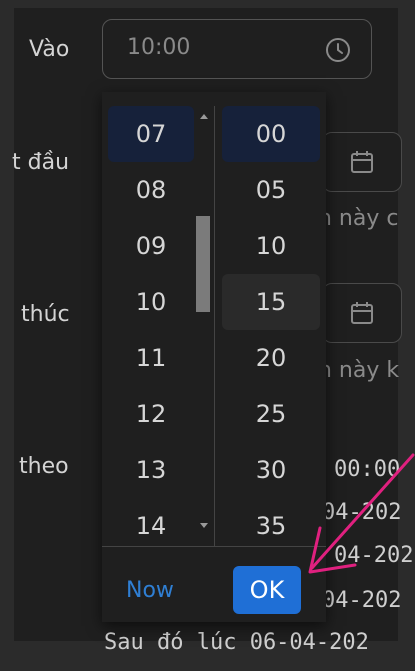 This screenshot has height=671, width=415. I want to click on minute-option: 15, so click(271, 302).